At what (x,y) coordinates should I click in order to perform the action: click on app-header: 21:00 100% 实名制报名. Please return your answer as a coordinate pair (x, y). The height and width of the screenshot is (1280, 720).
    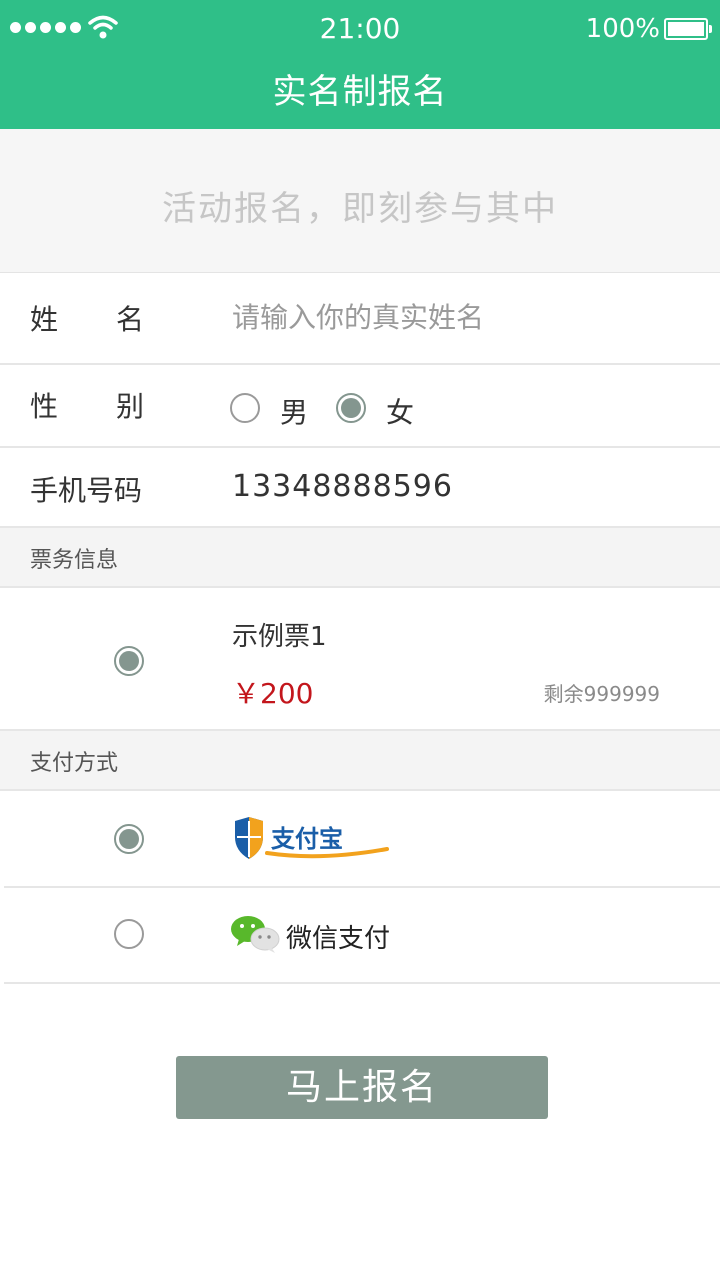
    Looking at the image, I should click on (360, 64).